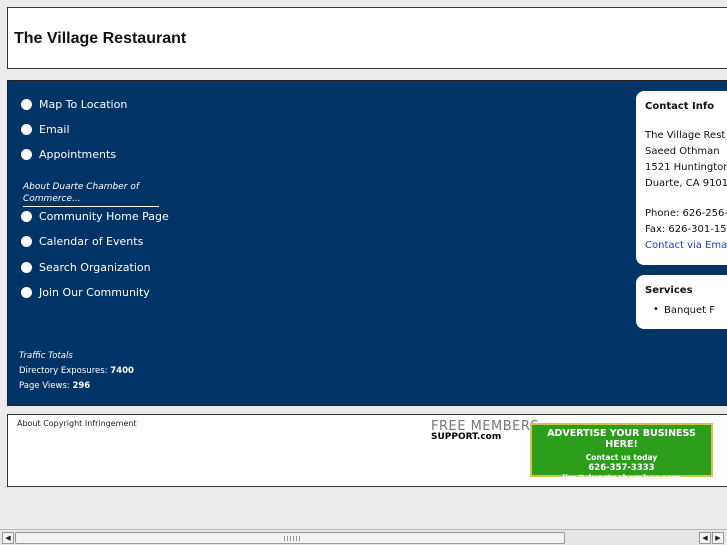  I want to click on scrollbar-thumb, so click(290, 538).